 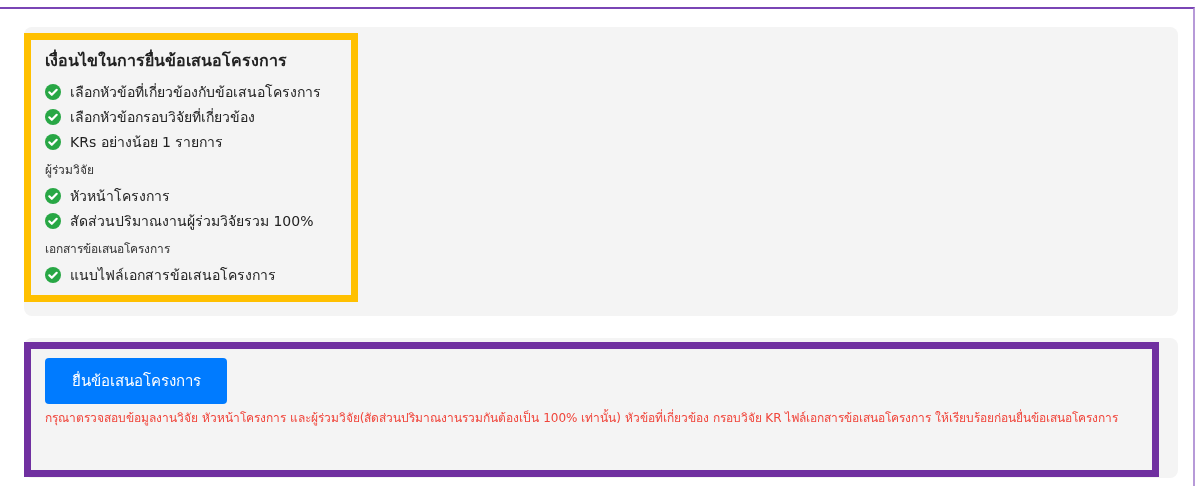 I want to click on condition-label: เลือกหัวข้อกรอบวิจัยที่เกี่ยวข้อง, so click(x=162, y=117).